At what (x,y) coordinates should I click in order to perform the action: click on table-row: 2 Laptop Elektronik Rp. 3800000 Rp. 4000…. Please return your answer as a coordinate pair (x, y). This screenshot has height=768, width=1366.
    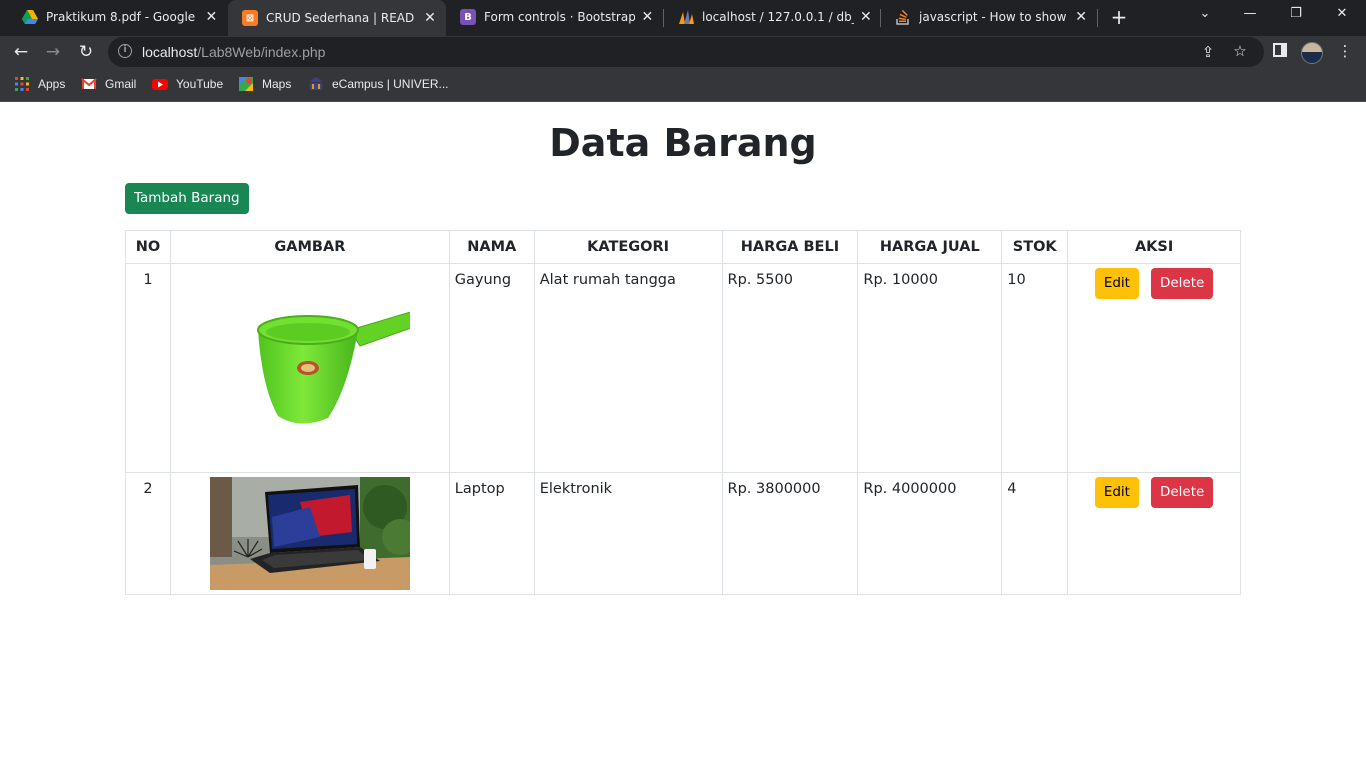
    Looking at the image, I should click on (683, 533).